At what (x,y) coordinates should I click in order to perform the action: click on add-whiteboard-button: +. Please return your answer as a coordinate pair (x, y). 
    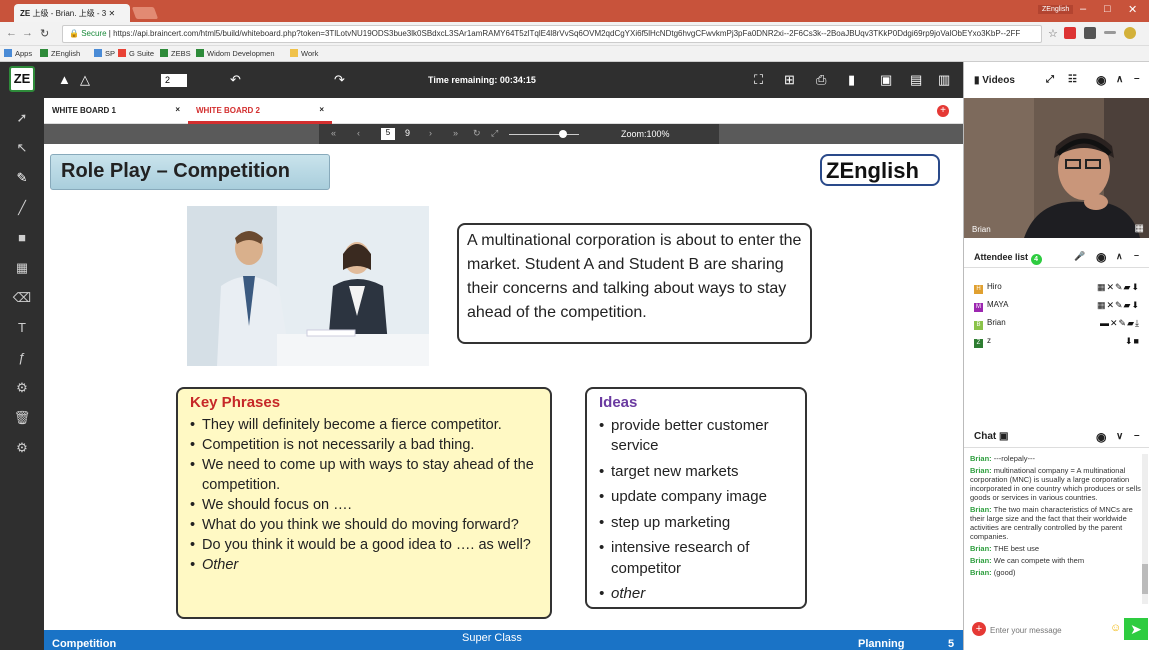
    Looking at the image, I should click on (943, 111).